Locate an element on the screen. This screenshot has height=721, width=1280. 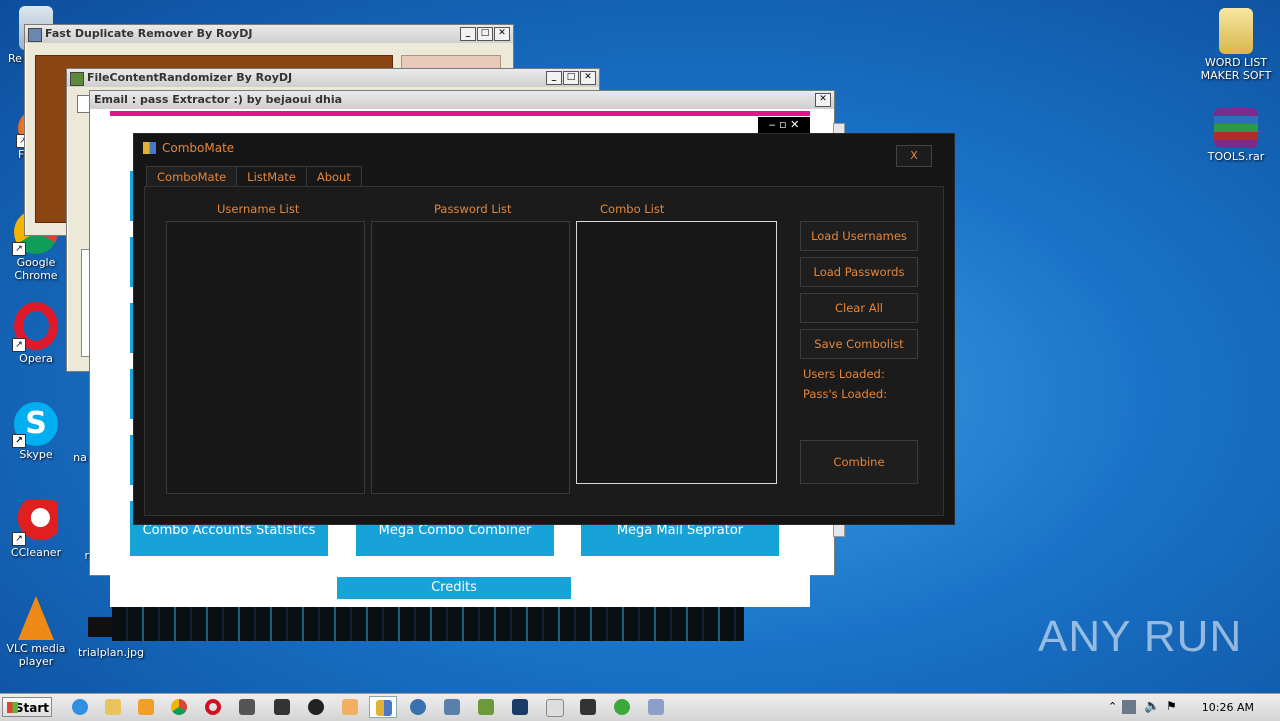
tab-listmate: ListMate is located at coordinates (271, 177).